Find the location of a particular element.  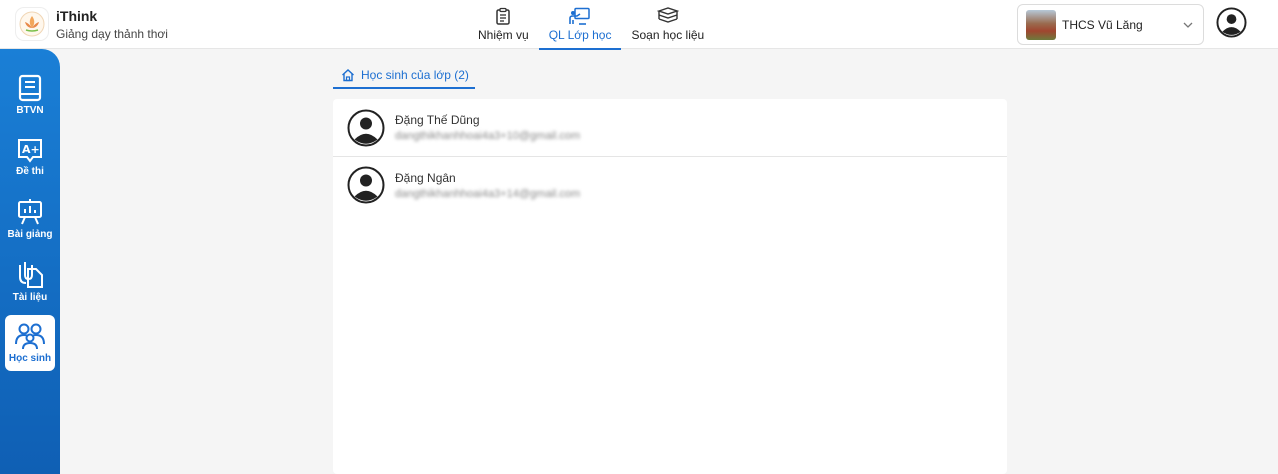

svg-text: A+ is located at coordinates (31, 149).